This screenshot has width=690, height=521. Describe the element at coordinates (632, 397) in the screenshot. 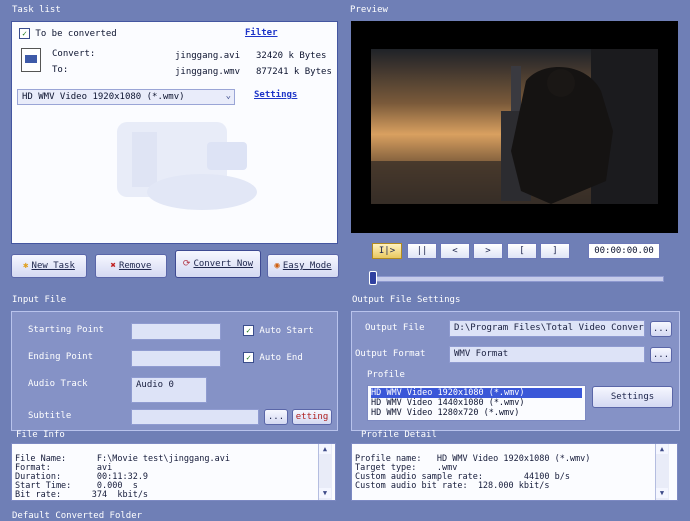

I see `profile-settings-button: Settings` at that location.